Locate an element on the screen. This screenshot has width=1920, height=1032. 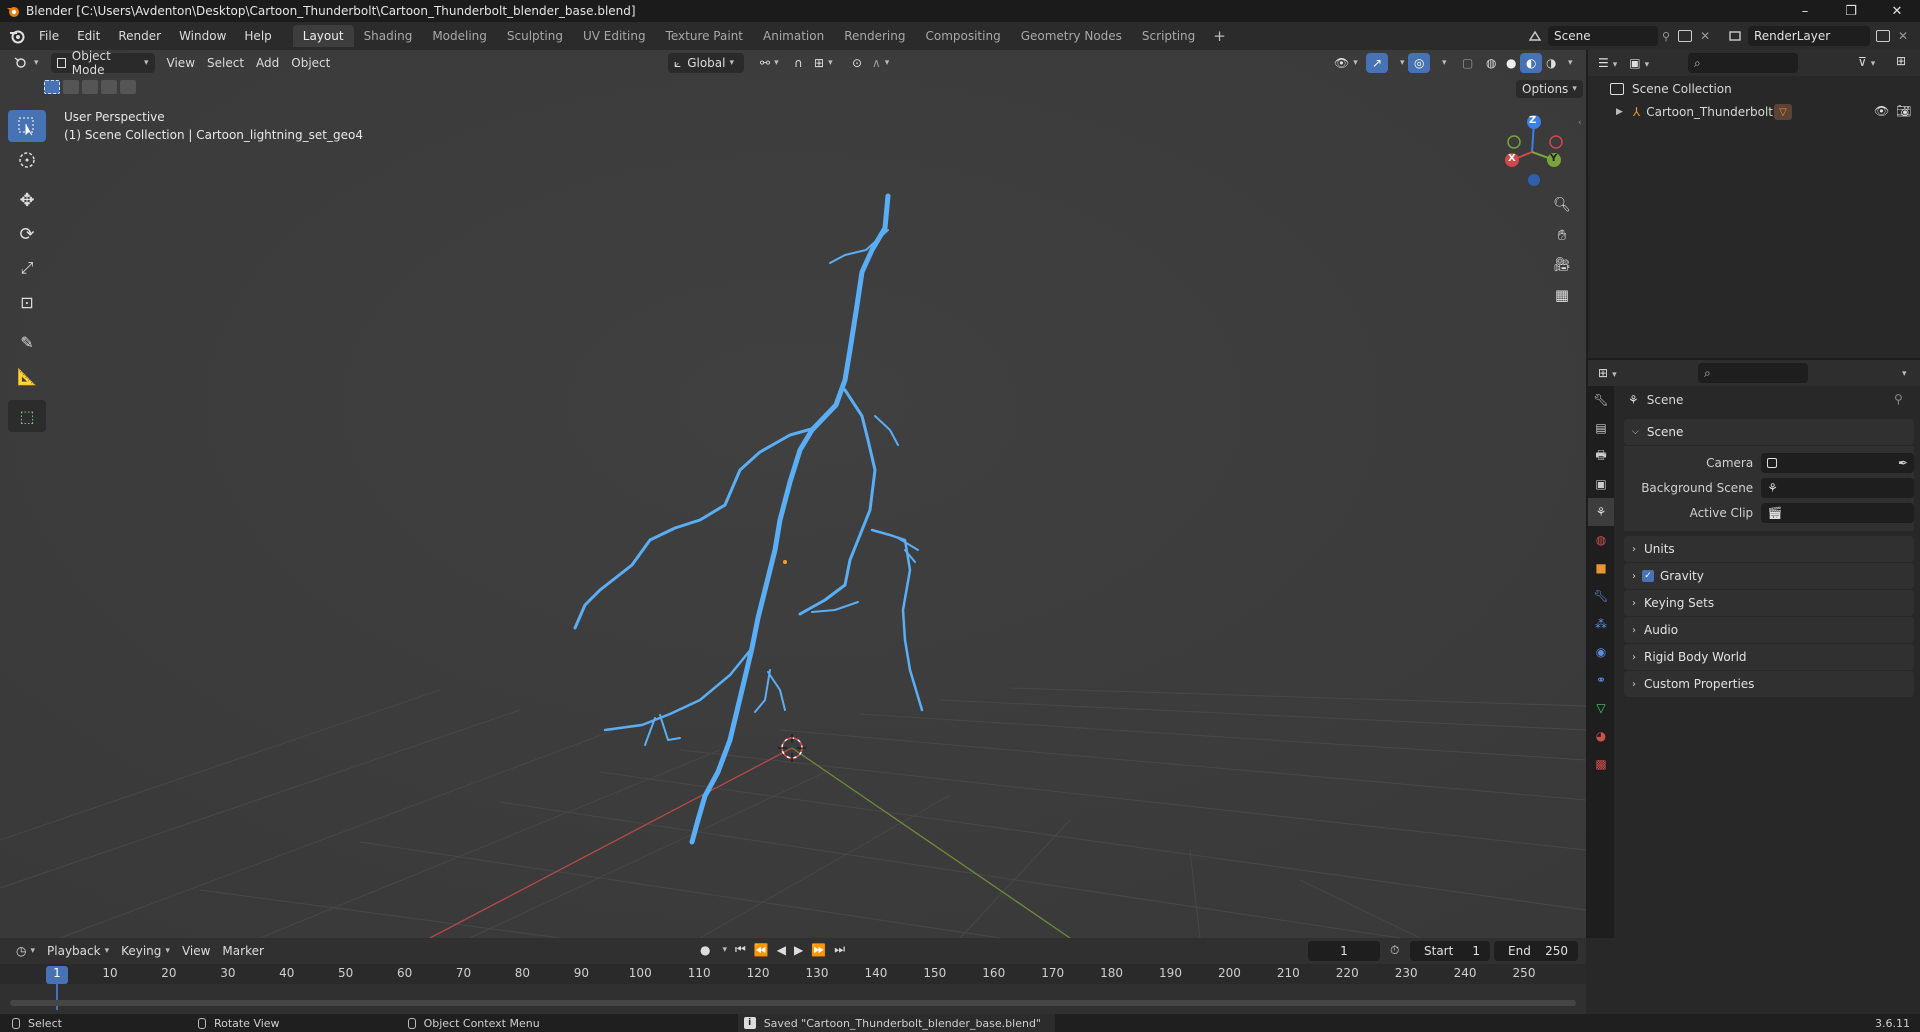
view-layer-tab-icon: ▣ is located at coordinates (1601, 484).